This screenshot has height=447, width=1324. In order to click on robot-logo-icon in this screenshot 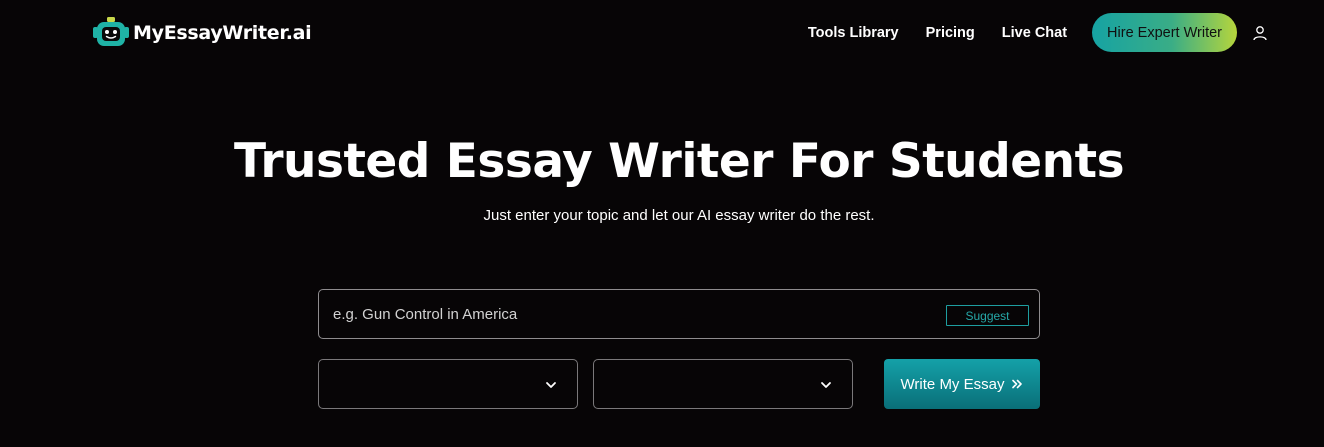, I will do `click(111, 31)`.